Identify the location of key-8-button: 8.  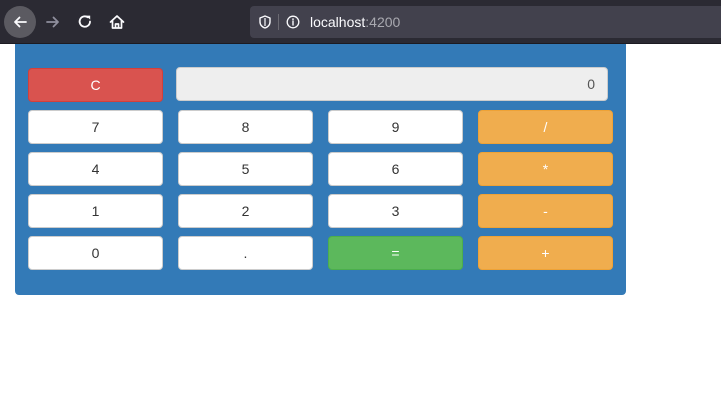
(245, 127).